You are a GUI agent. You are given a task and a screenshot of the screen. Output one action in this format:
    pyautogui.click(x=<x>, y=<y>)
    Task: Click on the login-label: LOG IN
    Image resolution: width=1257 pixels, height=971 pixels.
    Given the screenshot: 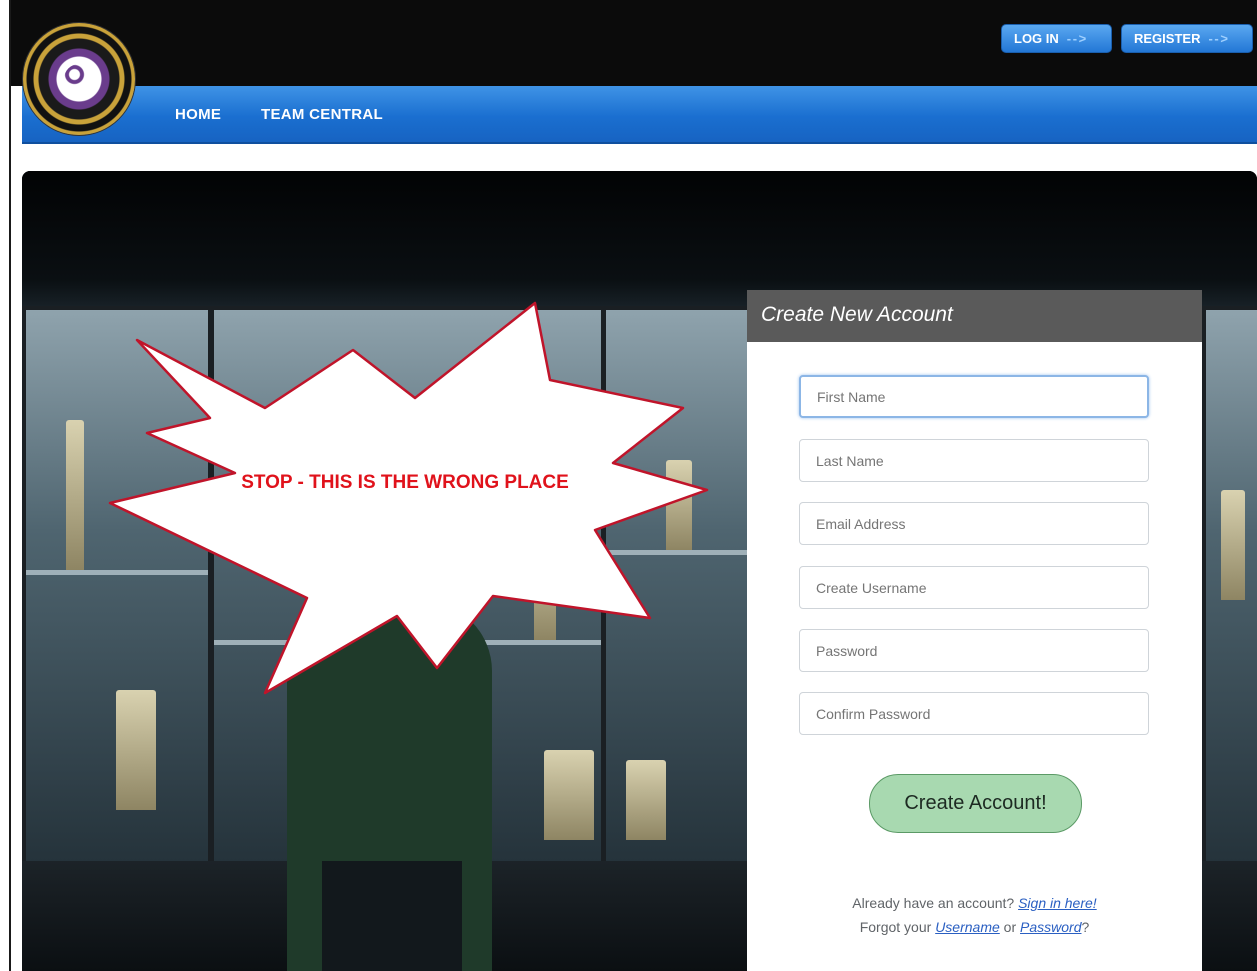 What is the action you would take?
    pyautogui.click(x=1036, y=38)
    